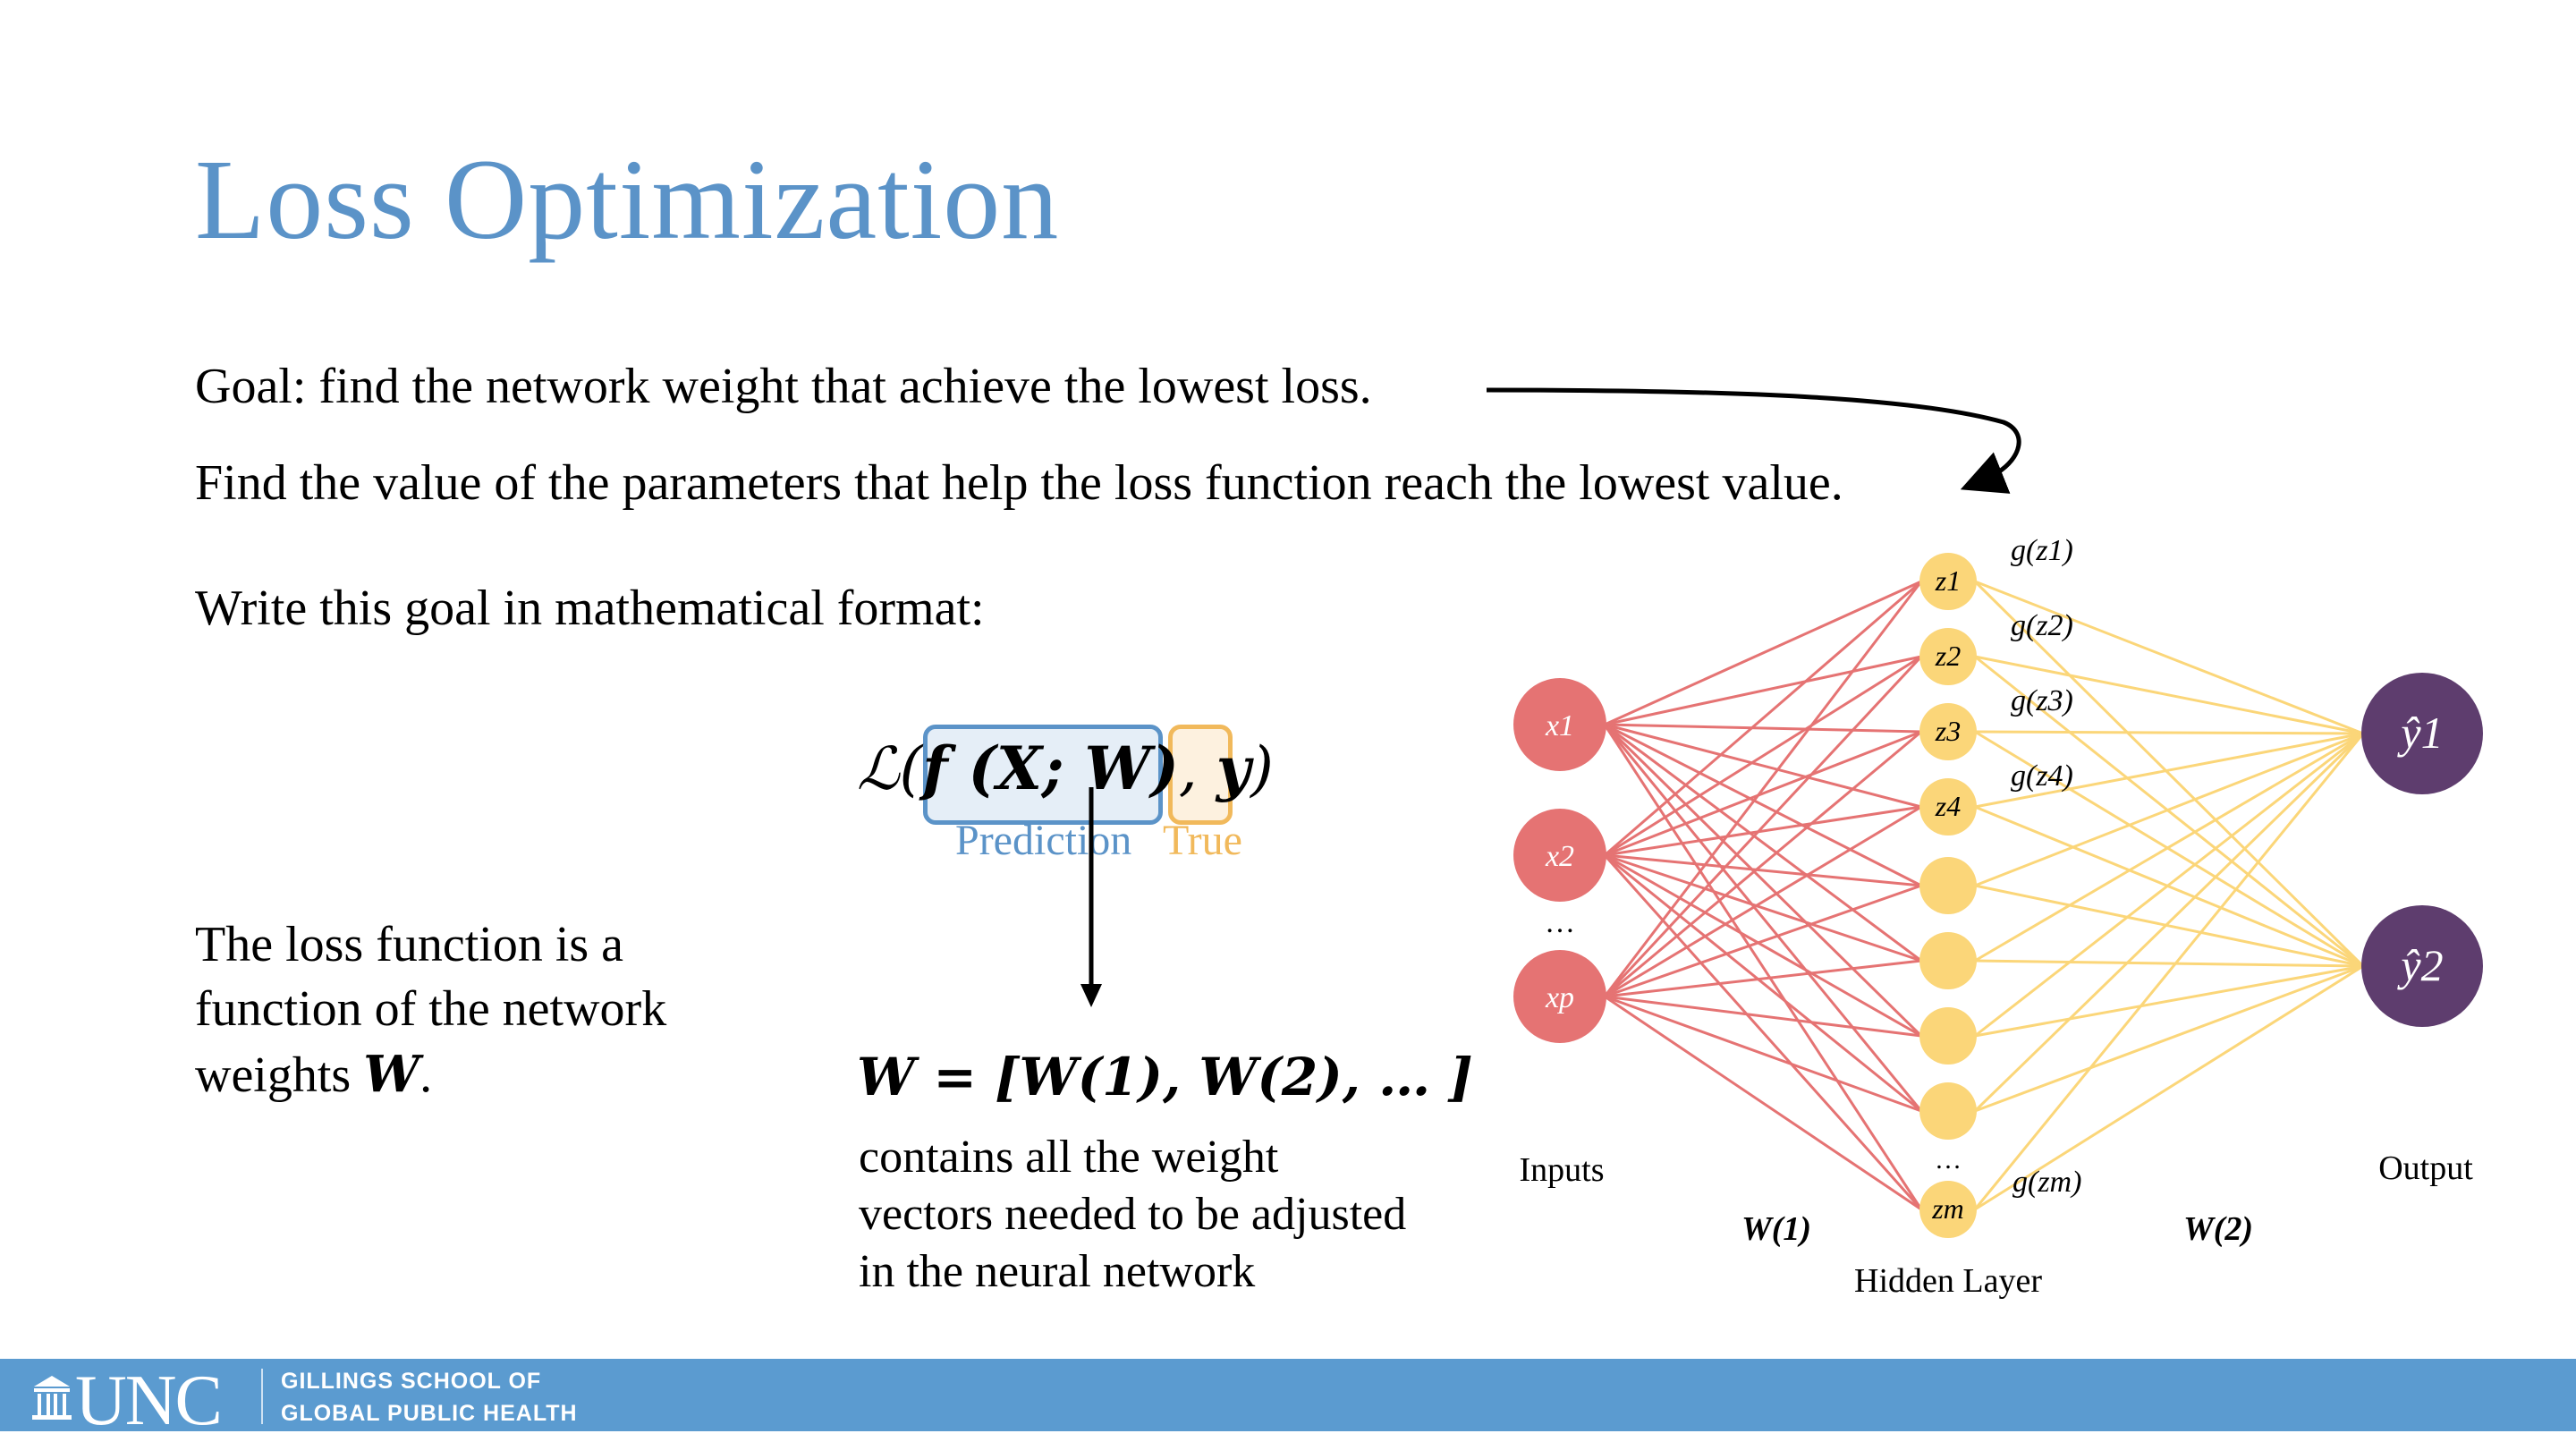 The height and width of the screenshot is (1442, 2576). I want to click on down-arrow, so click(1091, 897).